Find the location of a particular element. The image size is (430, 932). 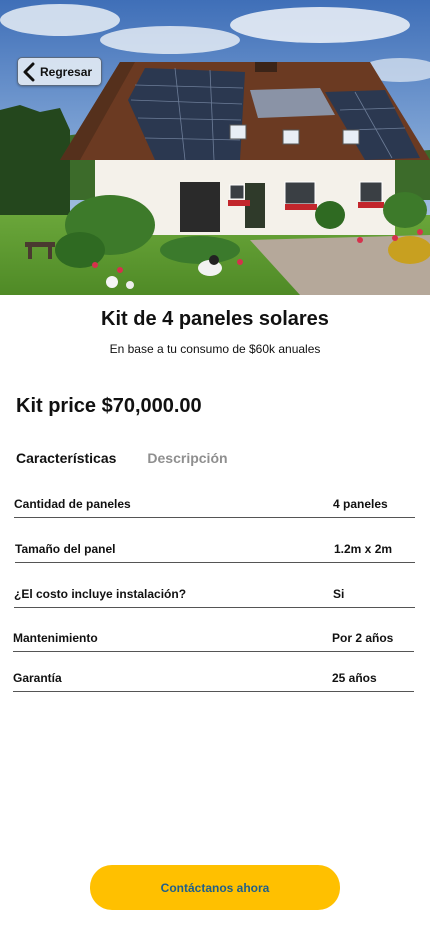

back-button: Regresar is located at coordinates (59, 71).